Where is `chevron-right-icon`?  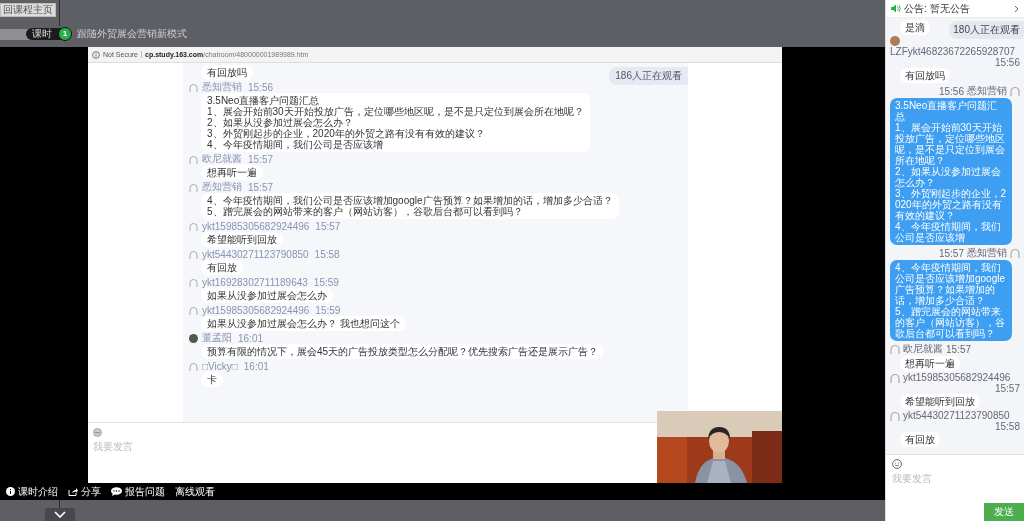 chevron-right-icon is located at coordinates (1016, 8).